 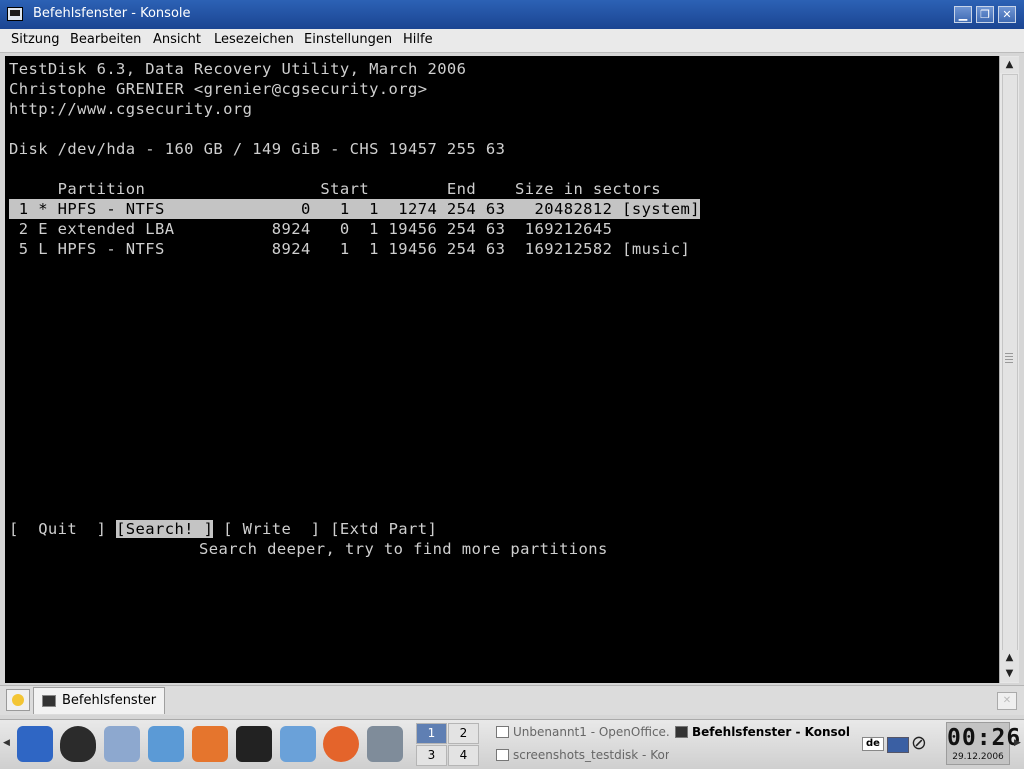 What do you see at coordinates (463, 733) in the screenshot?
I see `pager-desktop-2: 2` at bounding box center [463, 733].